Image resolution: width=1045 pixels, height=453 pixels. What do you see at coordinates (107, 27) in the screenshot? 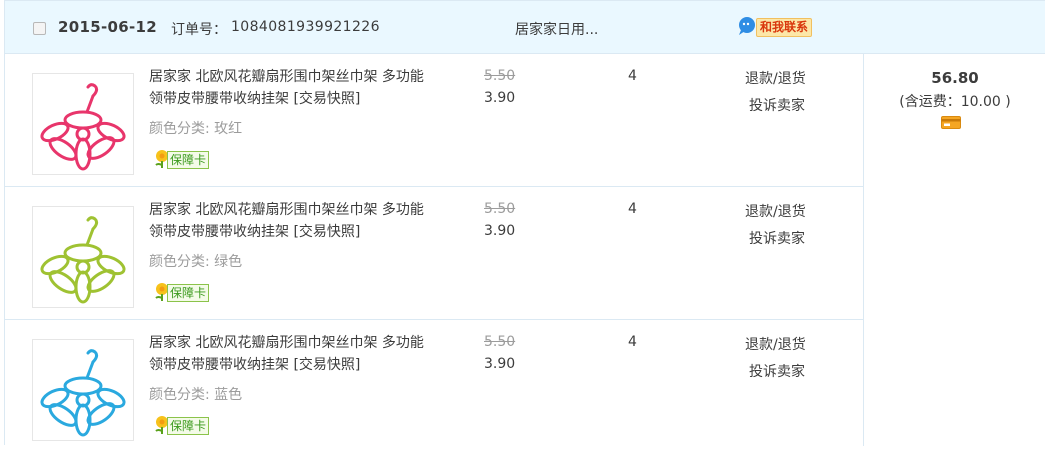
I see `order-date: 2015-06-12` at bounding box center [107, 27].